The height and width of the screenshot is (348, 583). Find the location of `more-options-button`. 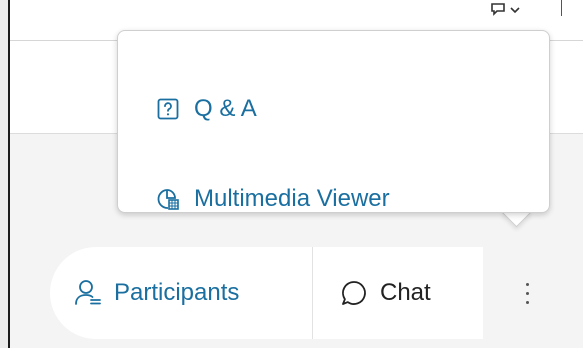

more-options-button is located at coordinates (527, 293).